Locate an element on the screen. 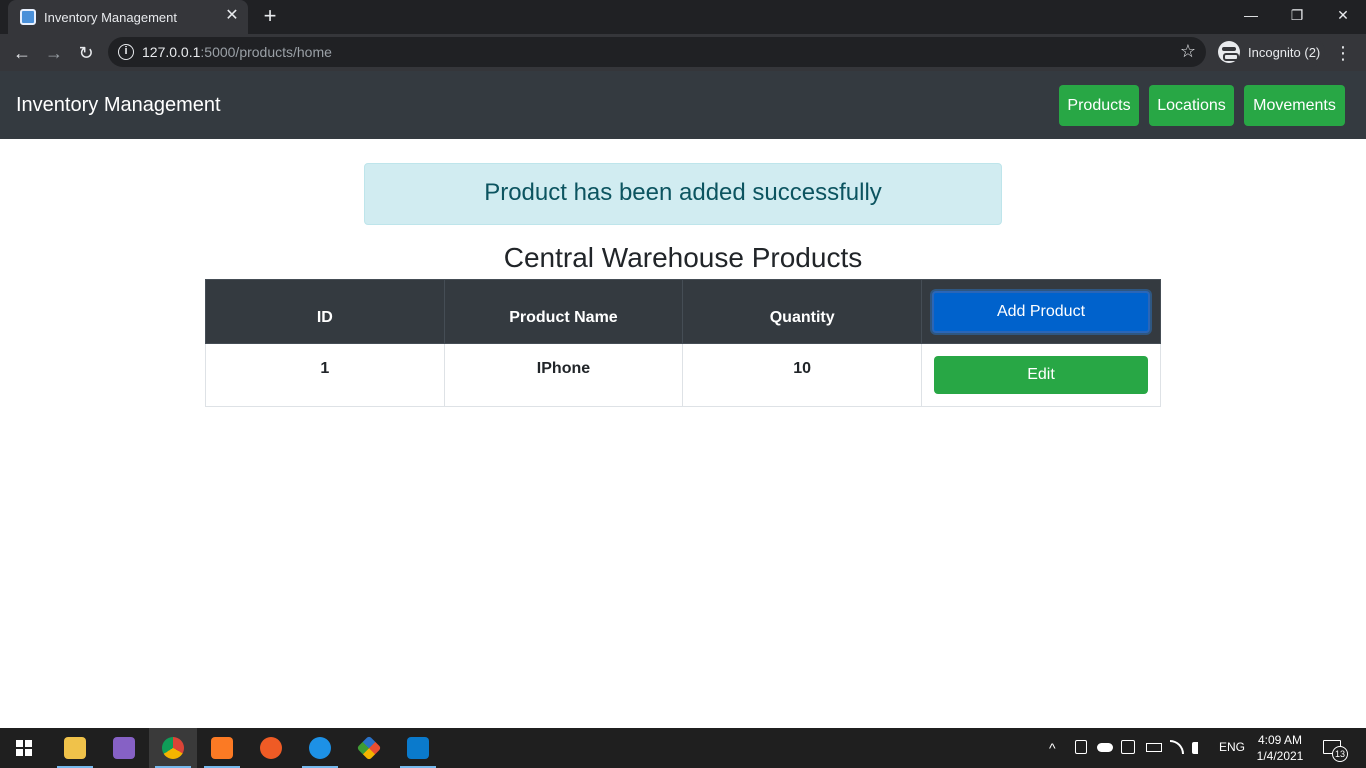  cell-product-name: IPhone is located at coordinates (563, 375).